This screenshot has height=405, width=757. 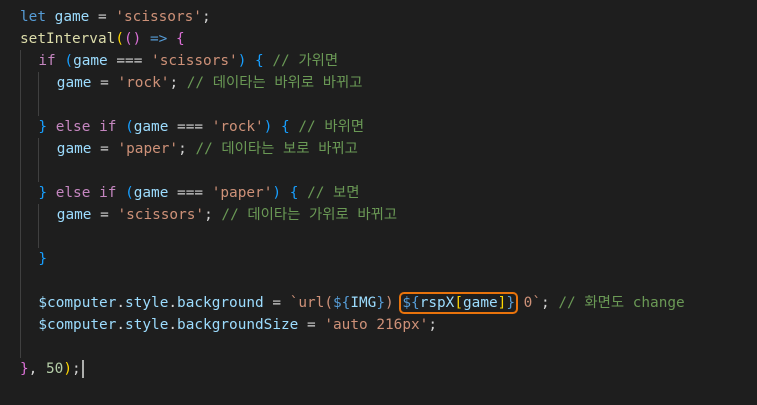 I want to click on code-line: if (game === 'scissors') { // 가위면, so click(x=188, y=61).